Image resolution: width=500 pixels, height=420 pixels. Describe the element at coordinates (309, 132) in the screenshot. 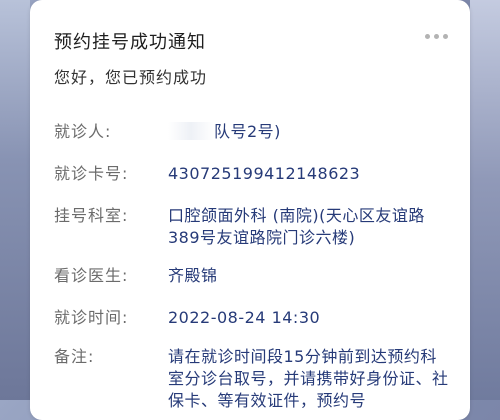

I see `field-value: 队号2号)` at that location.